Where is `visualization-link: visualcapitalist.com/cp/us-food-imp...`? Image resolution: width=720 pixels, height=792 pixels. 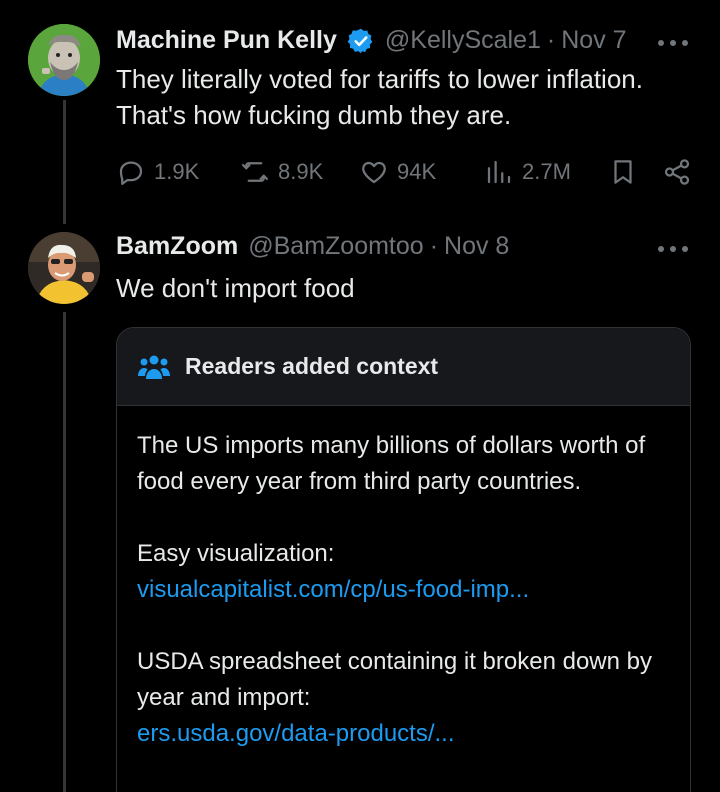
visualization-link: visualcapitalist.com/cp/us-food-imp... is located at coordinates (403, 590).